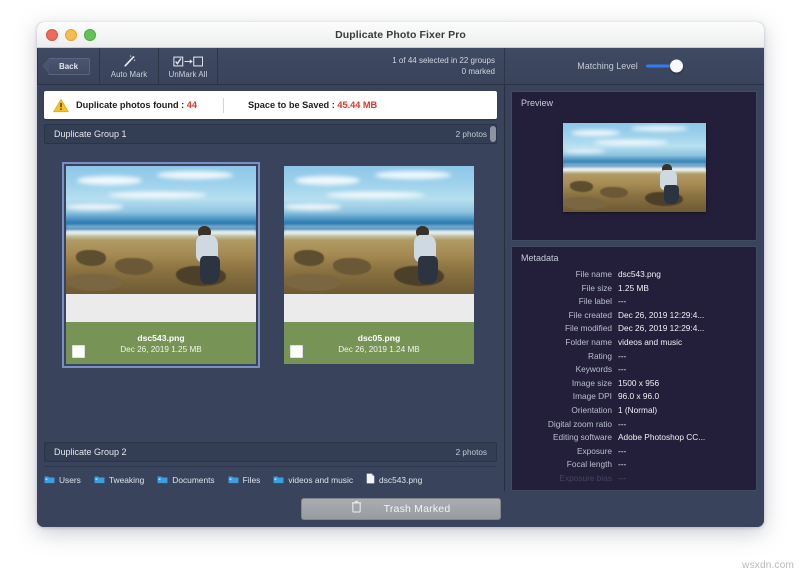 Image resolution: width=800 pixels, height=575 pixels. Describe the element at coordinates (589, 464) in the screenshot. I see `metadata-key: Focal length` at that location.